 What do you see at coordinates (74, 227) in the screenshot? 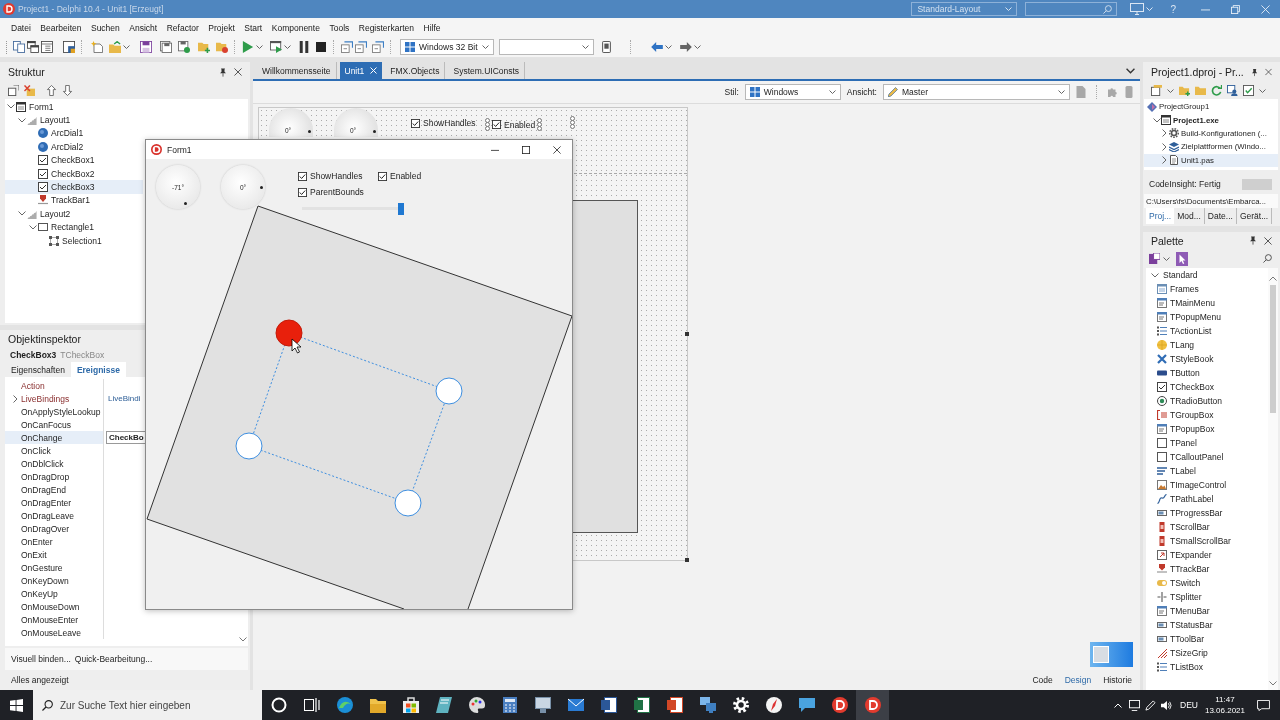
I see `tree-item: Rectangle1` at bounding box center [74, 227].